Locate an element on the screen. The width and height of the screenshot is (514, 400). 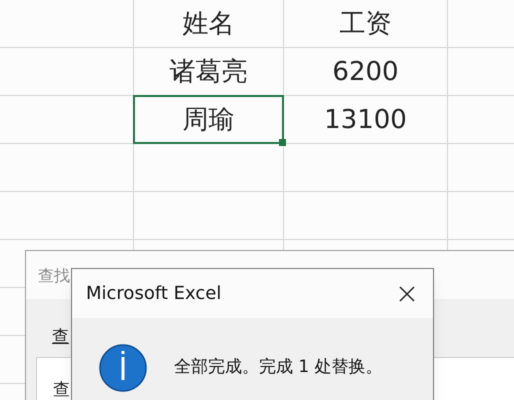
table-cell: 13100 is located at coordinates (365, 119).